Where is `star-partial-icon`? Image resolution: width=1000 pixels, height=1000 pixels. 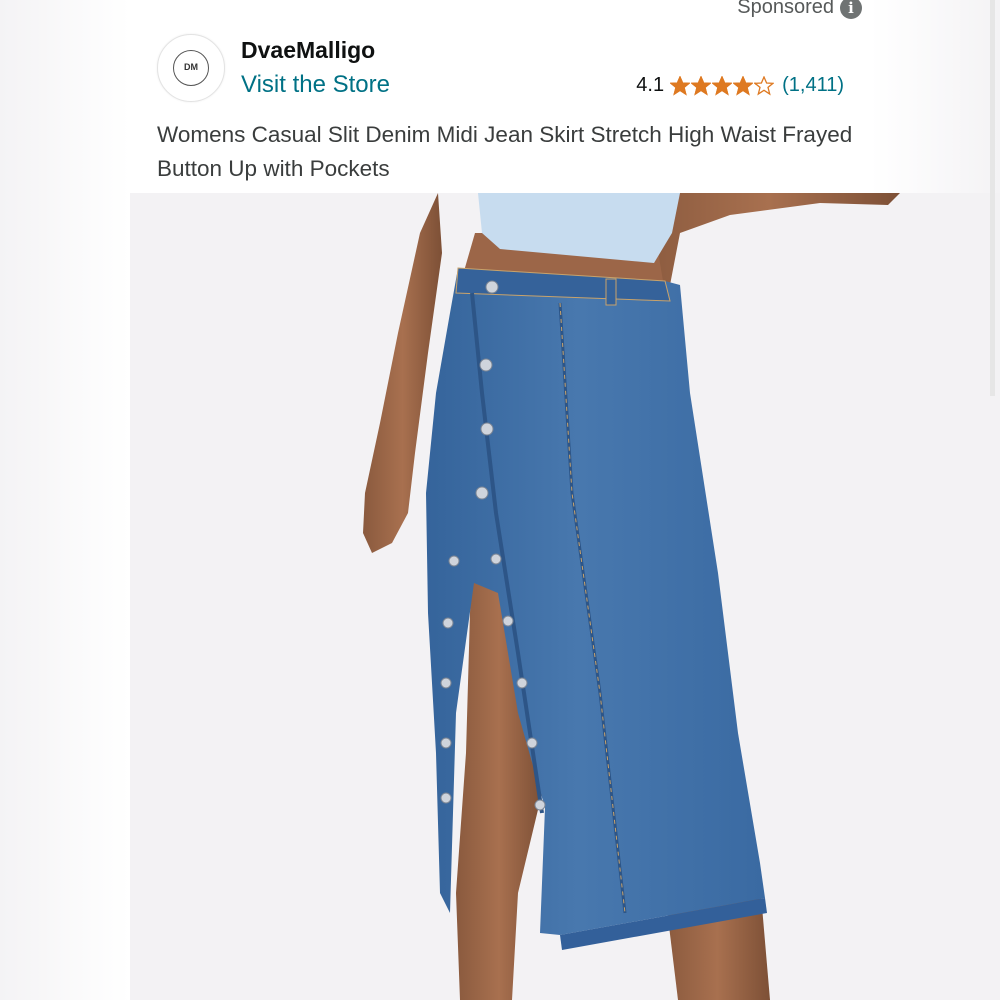 star-partial-icon is located at coordinates (764, 85).